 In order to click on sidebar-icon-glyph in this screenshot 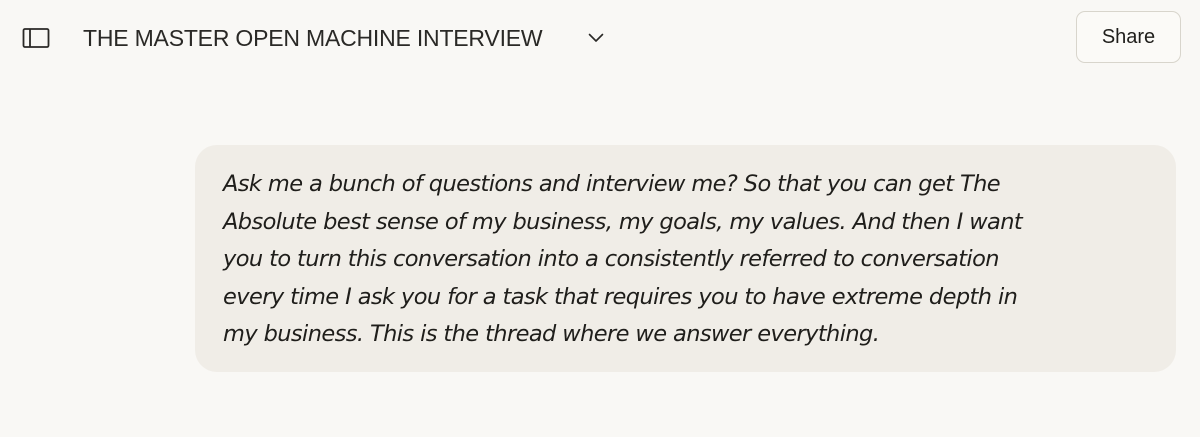, I will do `click(36, 38)`.